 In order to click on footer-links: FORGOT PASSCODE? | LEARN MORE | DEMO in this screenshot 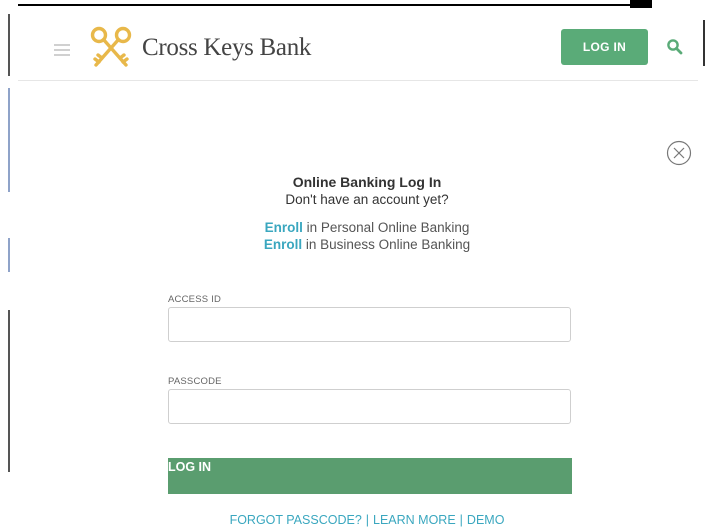, I will do `click(355, 520)`.